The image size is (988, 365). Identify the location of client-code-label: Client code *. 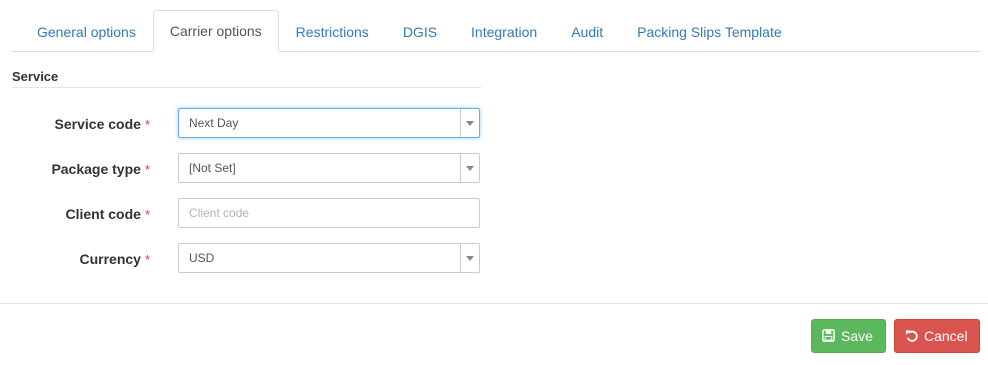
(107, 214).